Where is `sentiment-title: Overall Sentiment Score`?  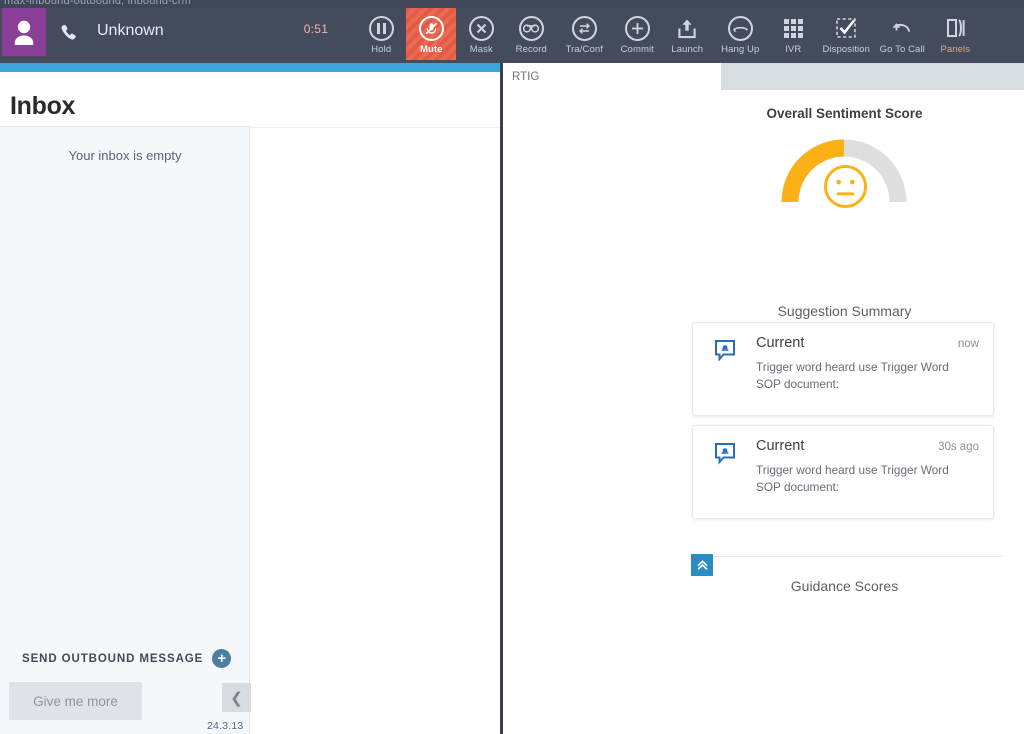
sentiment-title: Overall Sentiment Score is located at coordinates (844, 113).